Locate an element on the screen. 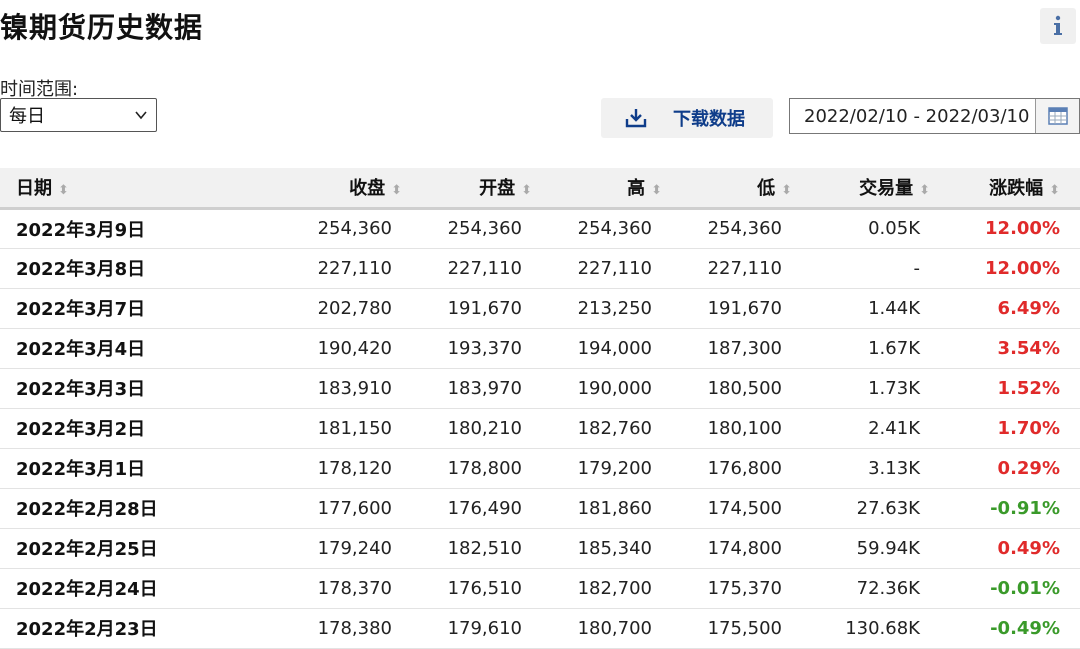  cell-low: 187,300 is located at coordinates (744, 348).